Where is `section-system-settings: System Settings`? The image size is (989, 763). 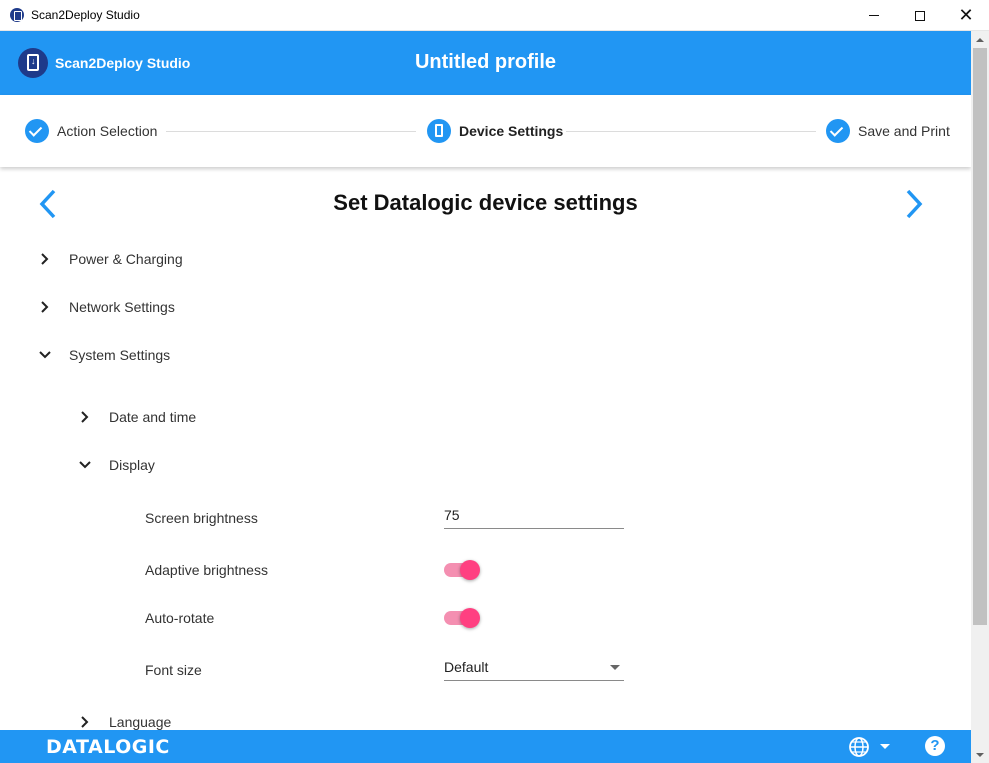 section-system-settings: System Settings is located at coordinates (103, 355).